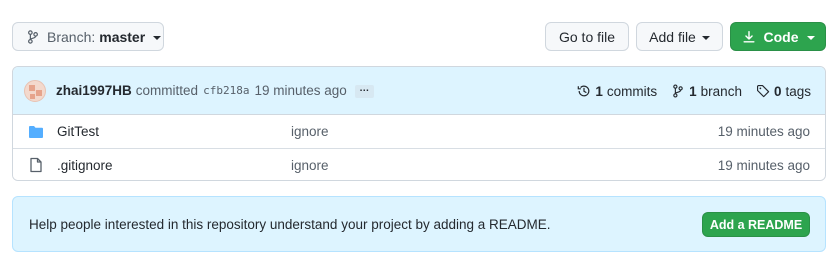  I want to click on add-file-button: Add file, so click(679, 36).